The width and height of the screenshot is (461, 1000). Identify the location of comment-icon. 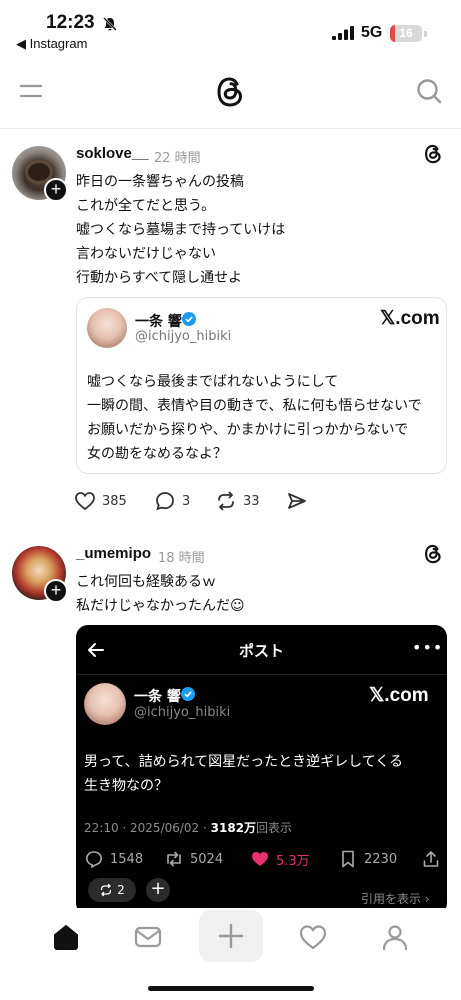
(165, 501).